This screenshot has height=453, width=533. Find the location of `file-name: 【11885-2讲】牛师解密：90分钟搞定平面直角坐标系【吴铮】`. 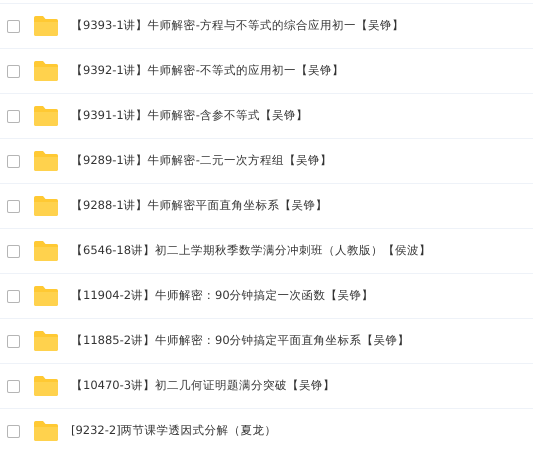

file-name: 【11885-2讲】牛师解密：90分钟搞定平面直角坐标系【吴铮】 is located at coordinates (240, 341).